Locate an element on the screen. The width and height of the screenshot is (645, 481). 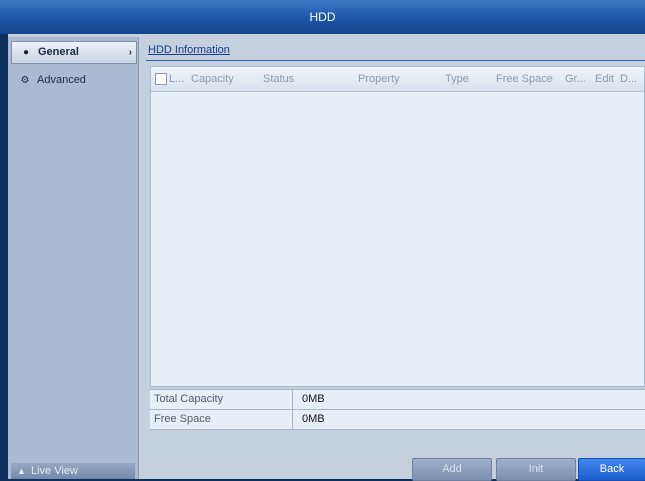
sidebar-item-advanced: ⚙ Advanced is located at coordinates (73, 80).